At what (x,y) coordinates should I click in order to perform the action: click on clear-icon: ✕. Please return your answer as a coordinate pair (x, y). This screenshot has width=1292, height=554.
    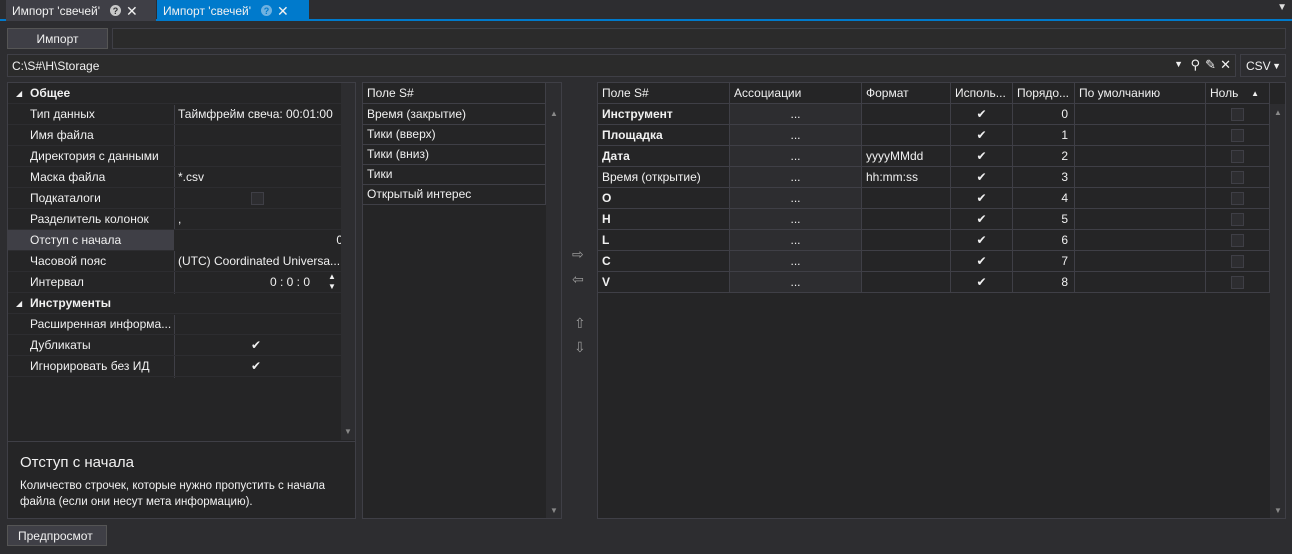
    Looking at the image, I should click on (1225, 65).